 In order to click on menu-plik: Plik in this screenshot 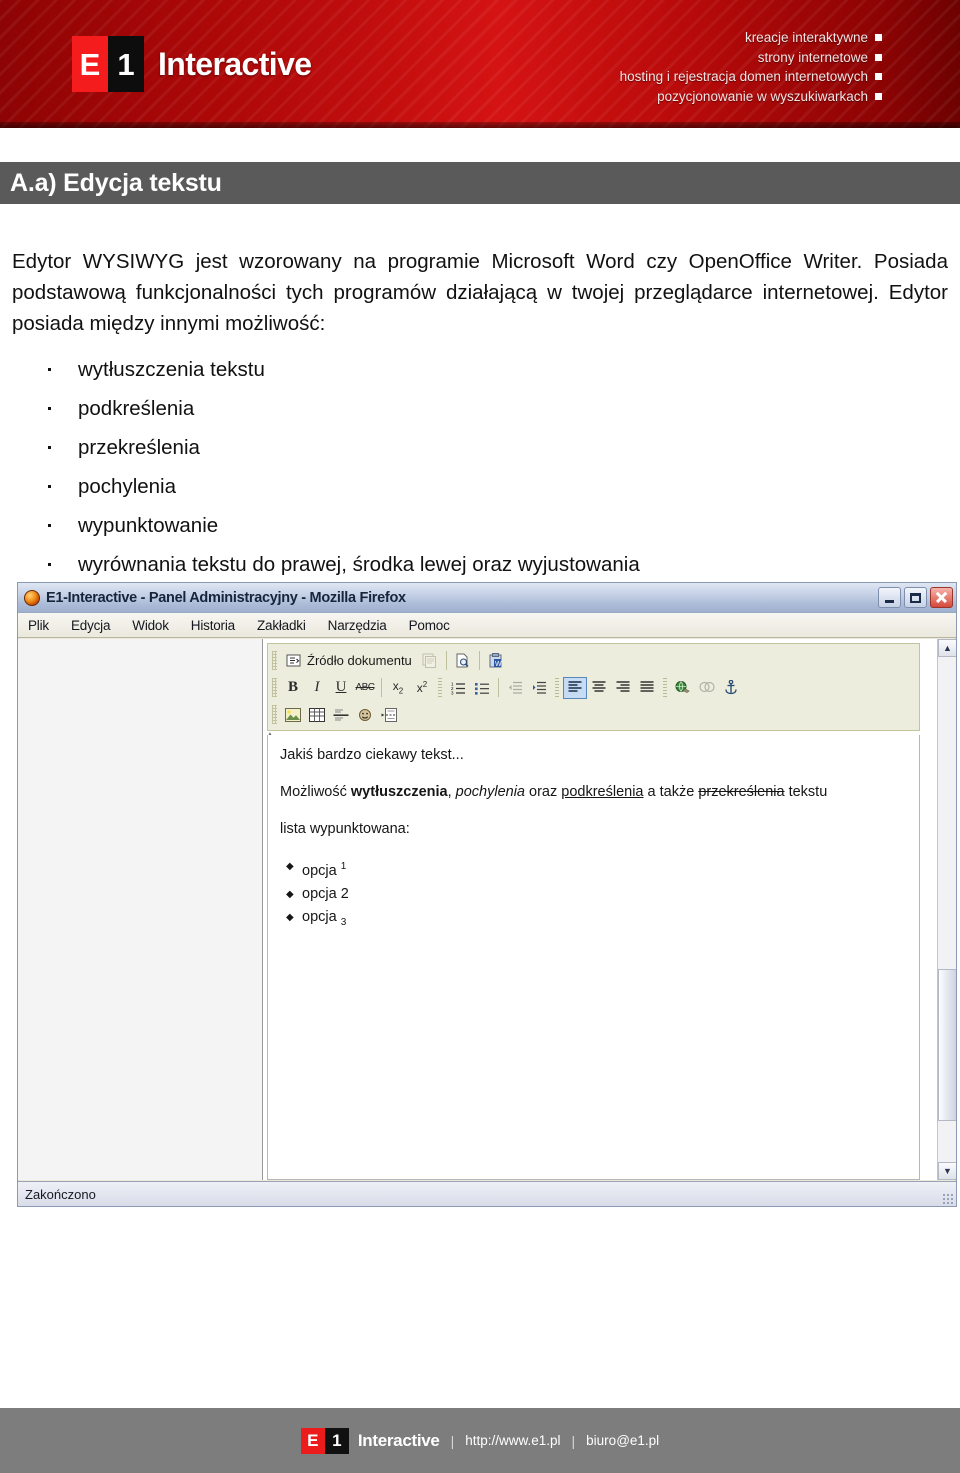, I will do `click(38, 625)`.